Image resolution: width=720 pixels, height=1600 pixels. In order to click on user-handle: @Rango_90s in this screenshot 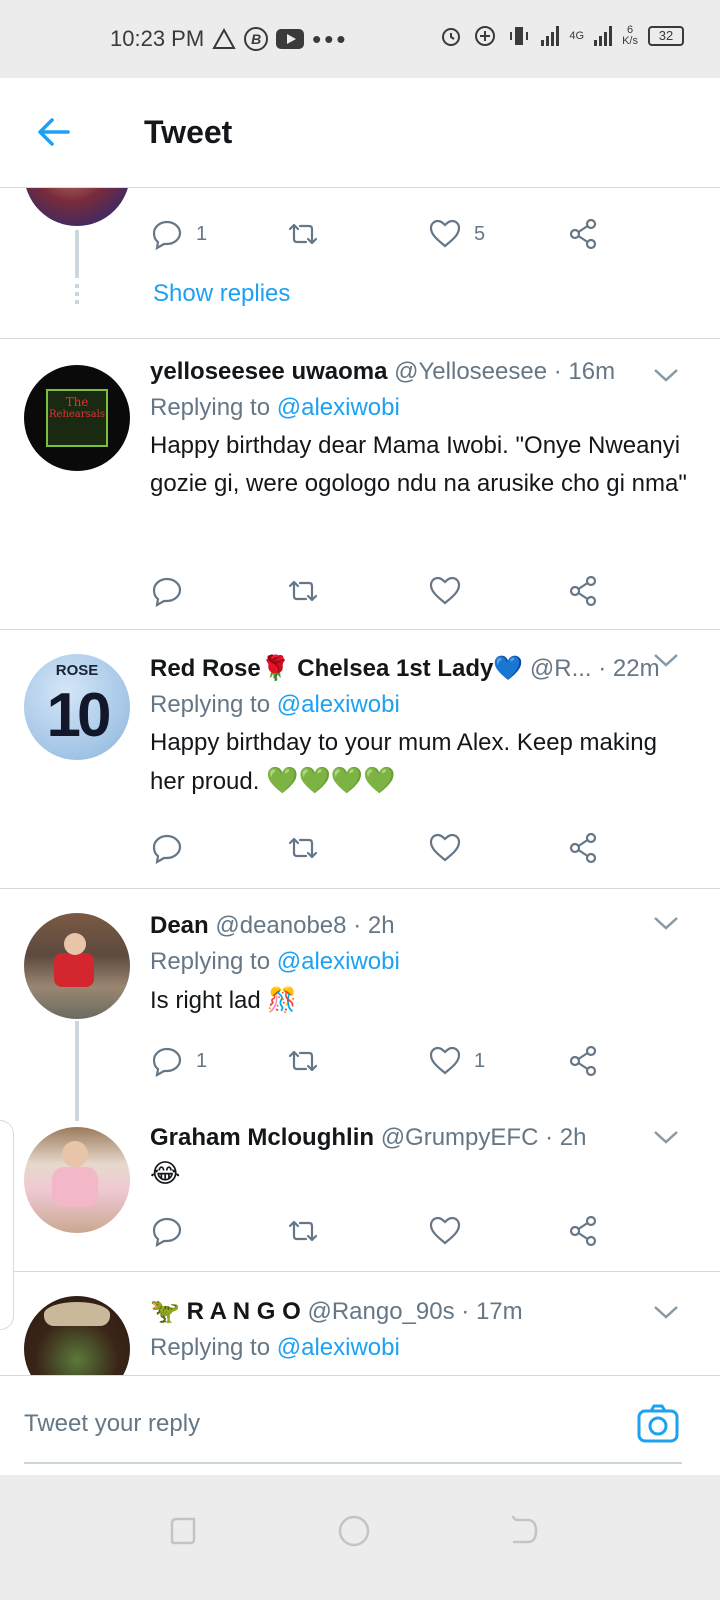, I will do `click(381, 1311)`.